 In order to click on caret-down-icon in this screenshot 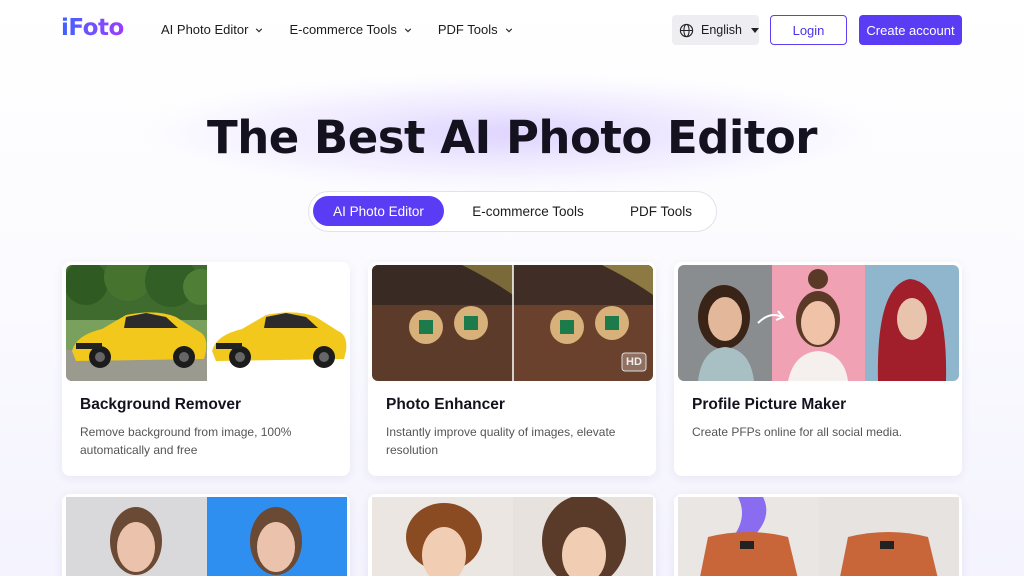, I will do `click(755, 30)`.